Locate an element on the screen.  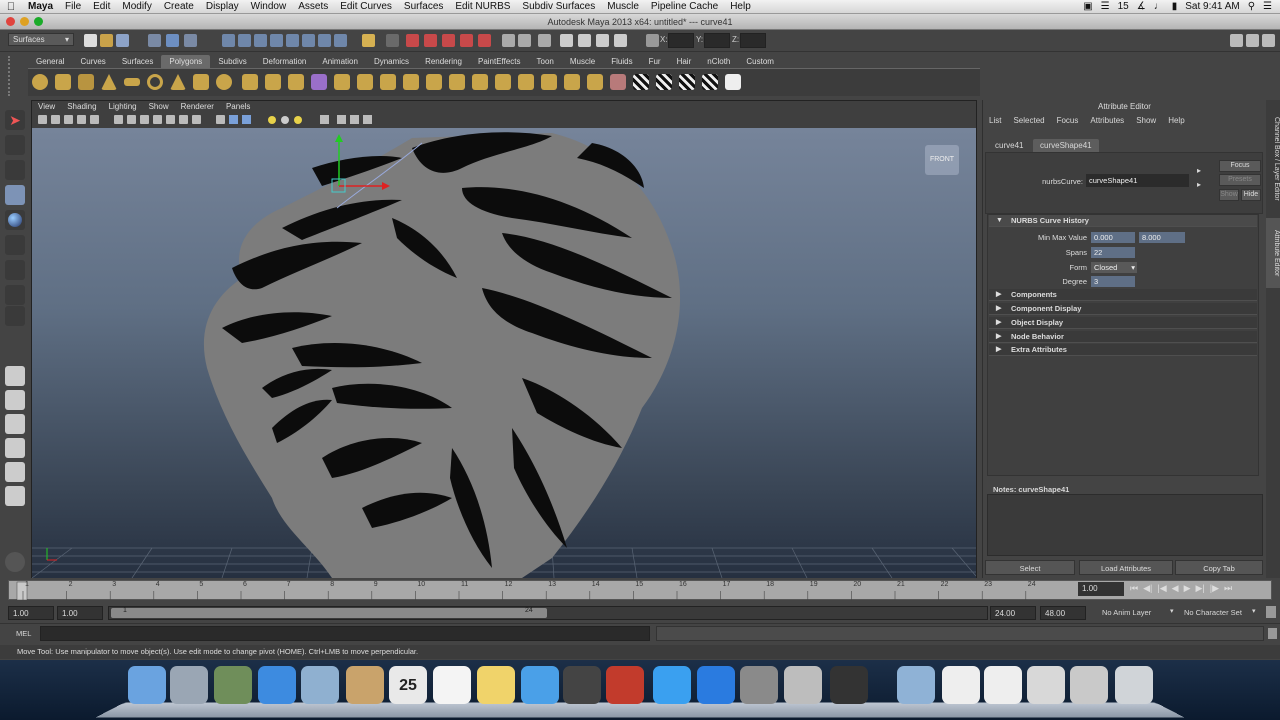
mel-label: MEL is located at coordinates (23, 633).